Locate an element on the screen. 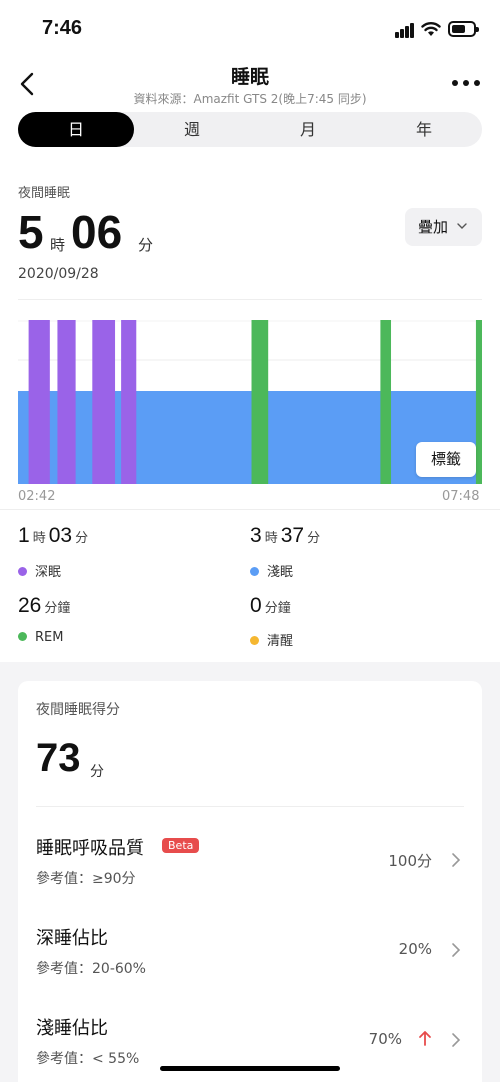 This screenshot has height=1082, width=500. data-source-subtitle: 資料來源：Amazfit GTS 2(晚上7:45 同步) is located at coordinates (250, 99).